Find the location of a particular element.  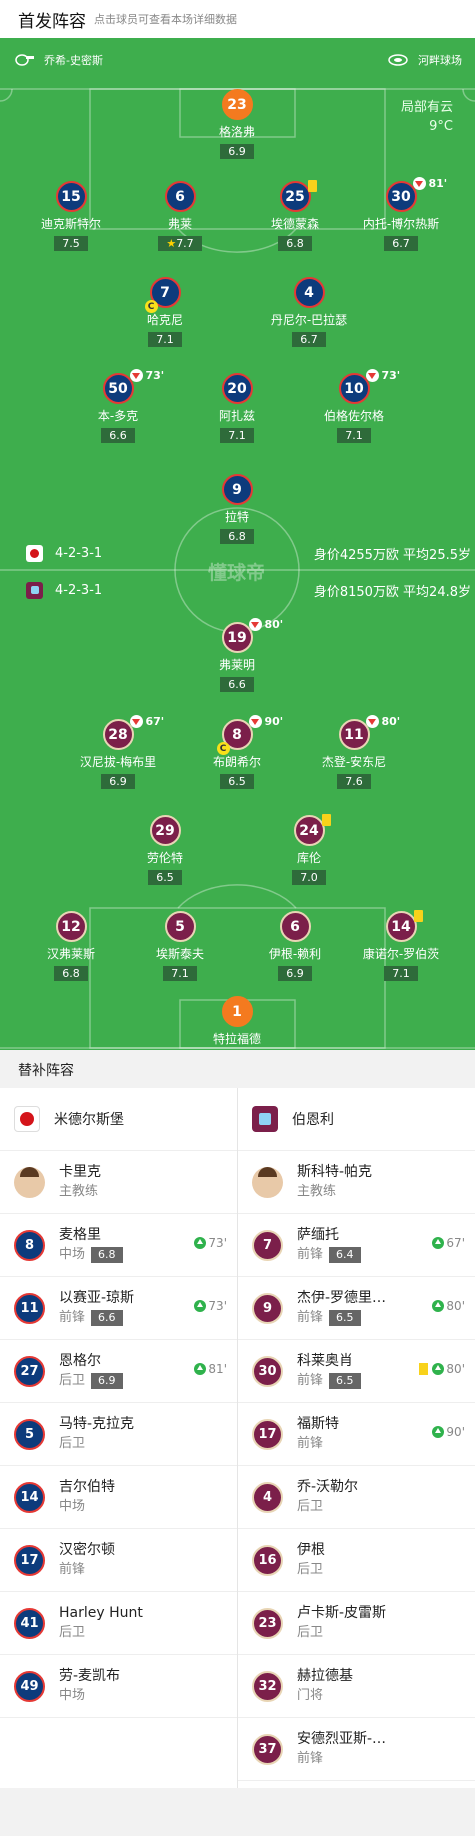

bench-player-row: 7 萨缅托 前锋 6.4 67' is located at coordinates (356, 1245).